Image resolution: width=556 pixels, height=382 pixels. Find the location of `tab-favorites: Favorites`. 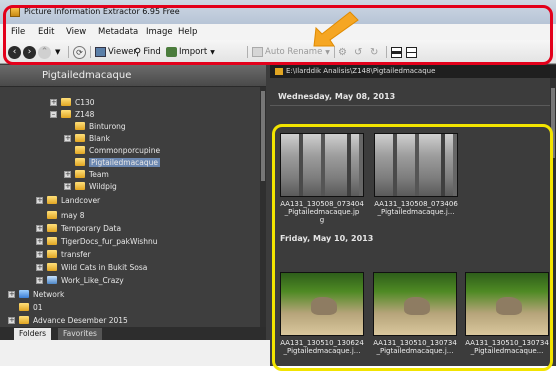

tab-favorites: Favorites is located at coordinates (80, 334).